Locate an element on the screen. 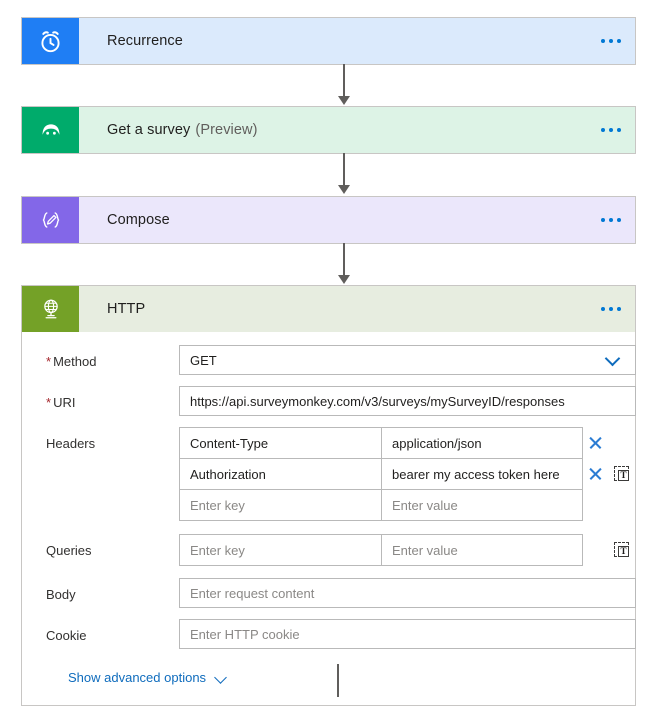  card-title-text: Compose is located at coordinates (357, 220).